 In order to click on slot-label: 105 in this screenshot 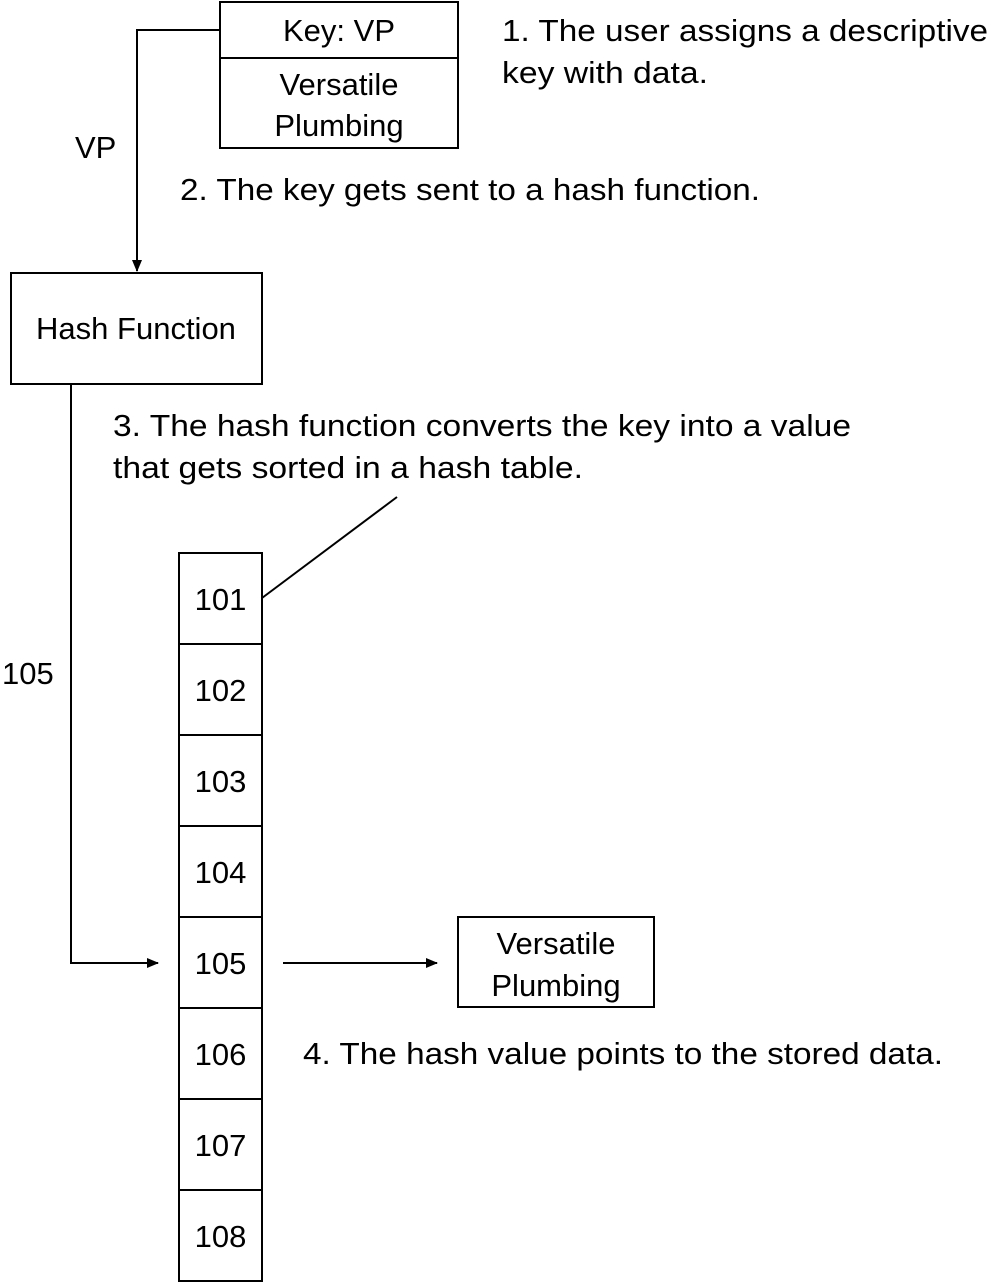, I will do `click(221, 963)`.